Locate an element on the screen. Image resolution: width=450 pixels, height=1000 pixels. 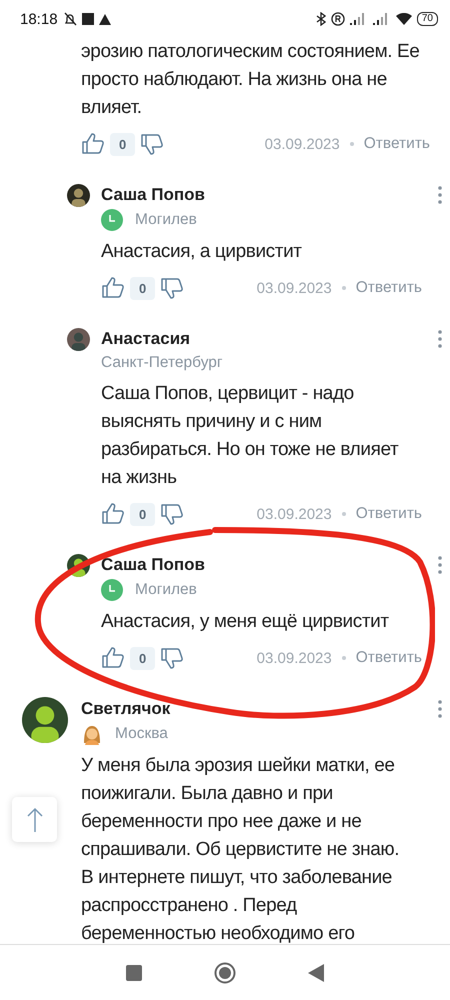
status-time: 18:18 is located at coordinates (39, 19).